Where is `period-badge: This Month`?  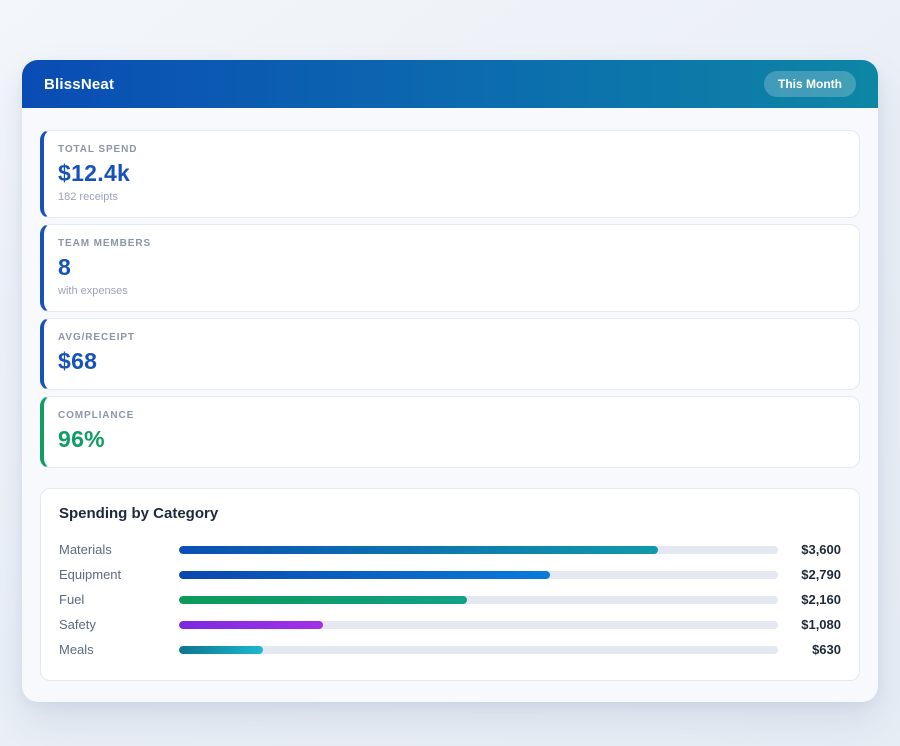
period-badge: This Month is located at coordinates (810, 84).